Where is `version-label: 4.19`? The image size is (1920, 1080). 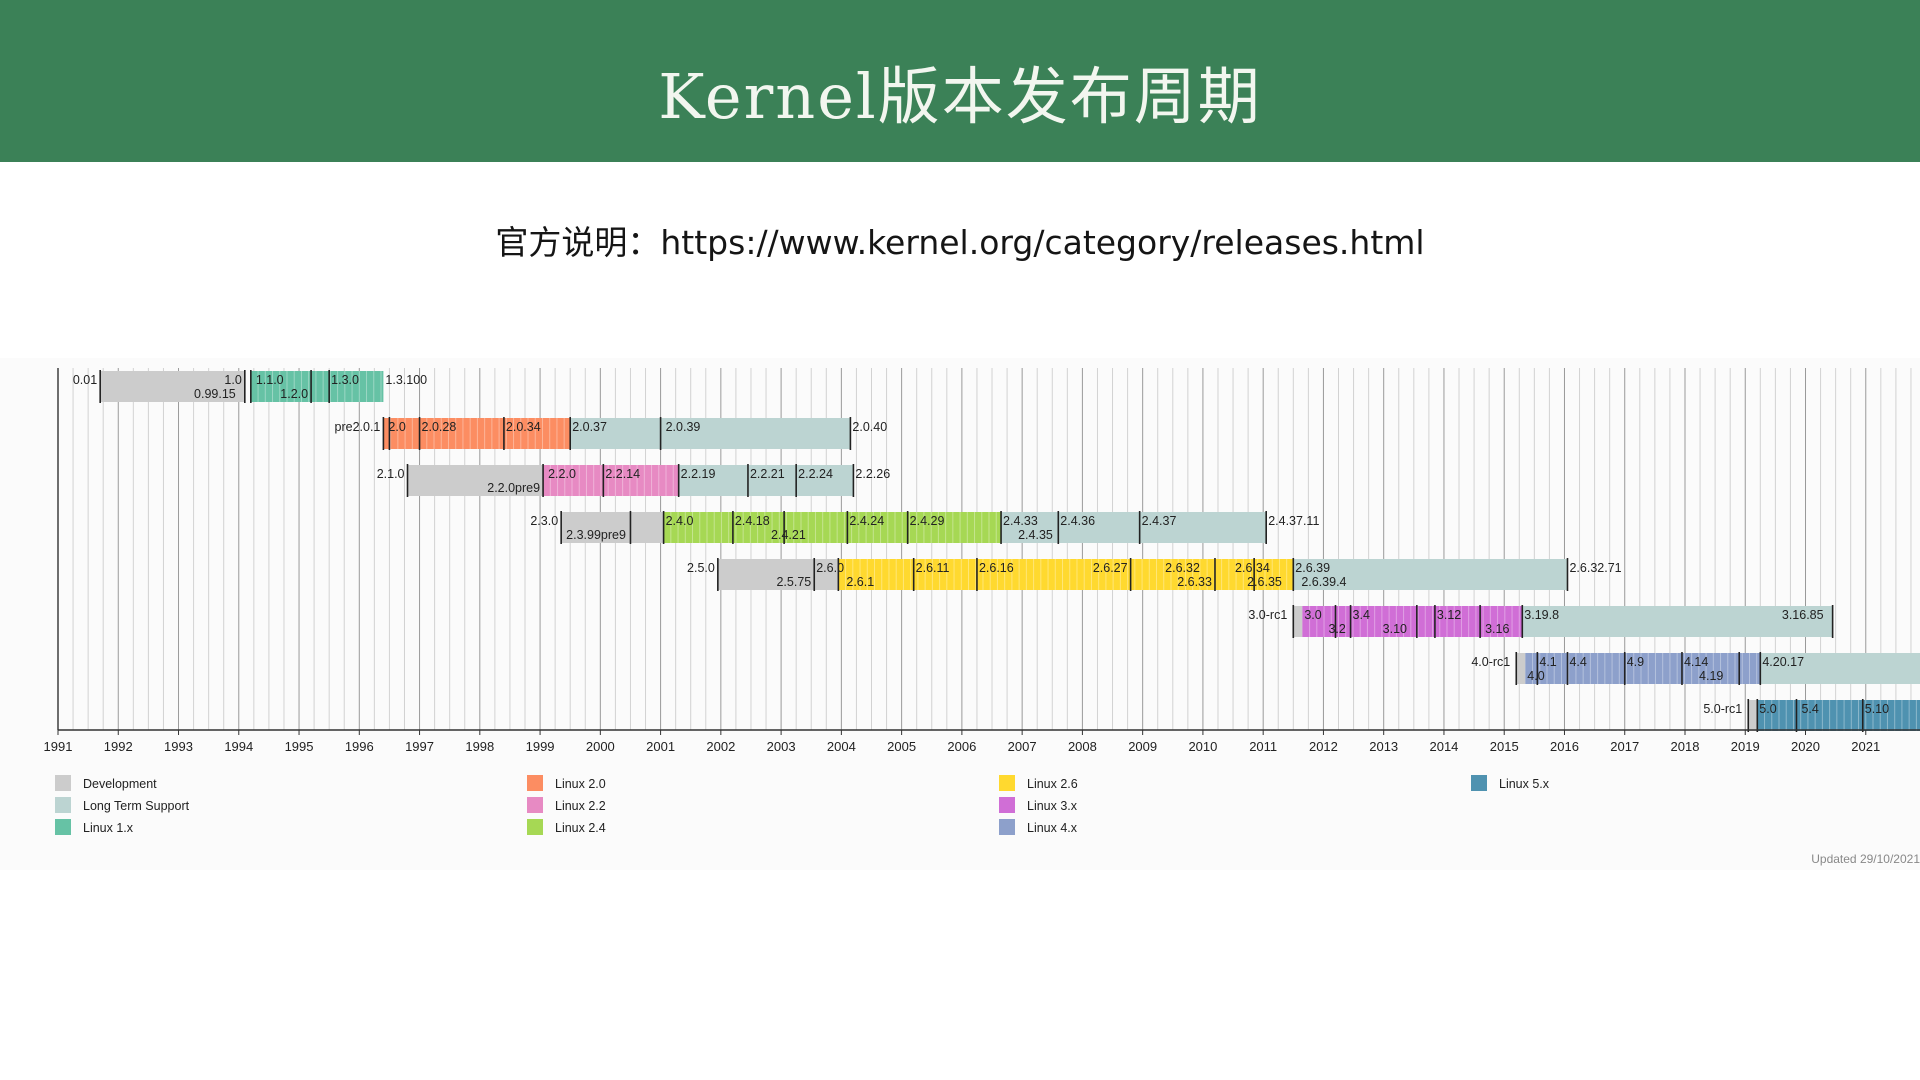 version-label: 4.19 is located at coordinates (1711, 676).